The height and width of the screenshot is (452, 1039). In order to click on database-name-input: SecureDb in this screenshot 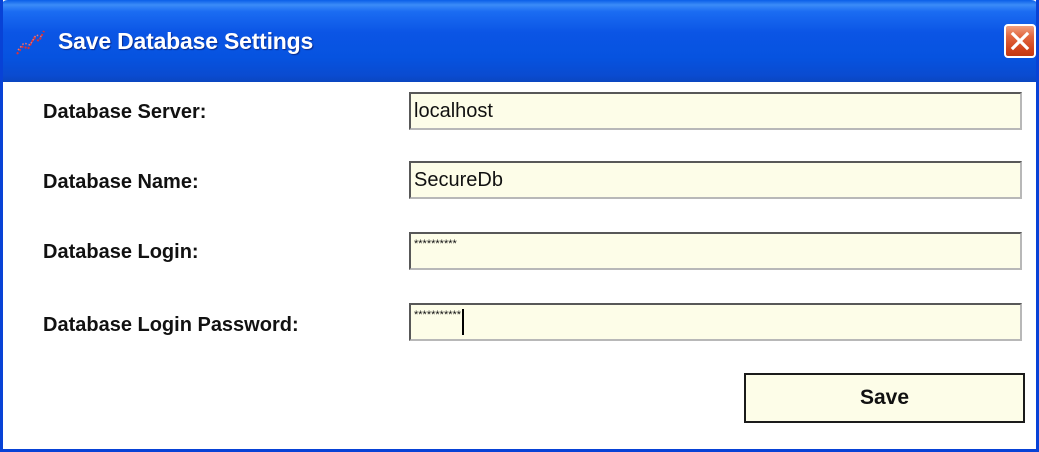, I will do `click(715, 180)`.